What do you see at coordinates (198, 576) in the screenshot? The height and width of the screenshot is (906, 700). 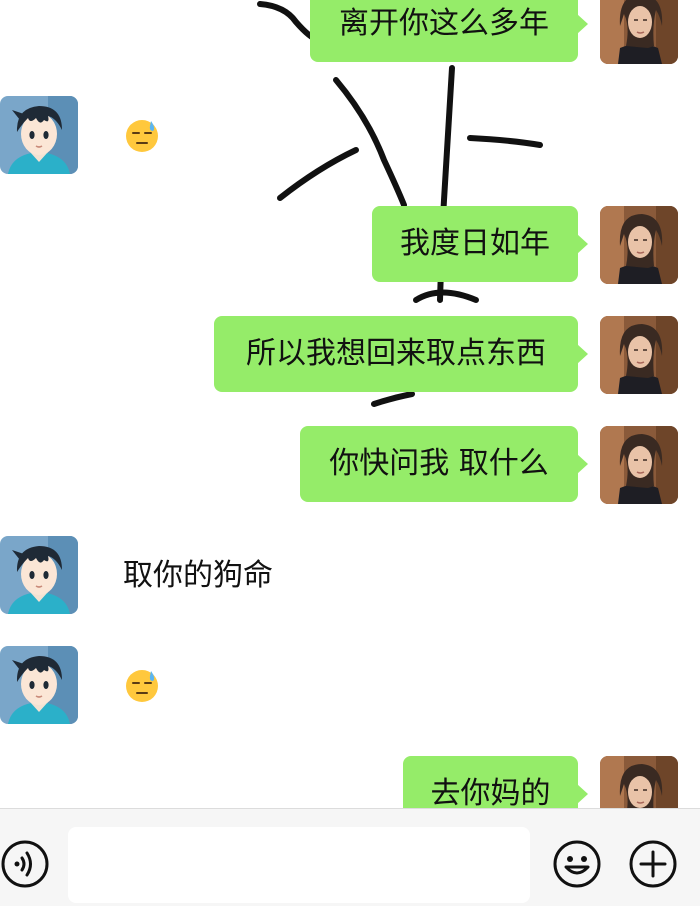 I see `message-received: 取你的狗命` at bounding box center [198, 576].